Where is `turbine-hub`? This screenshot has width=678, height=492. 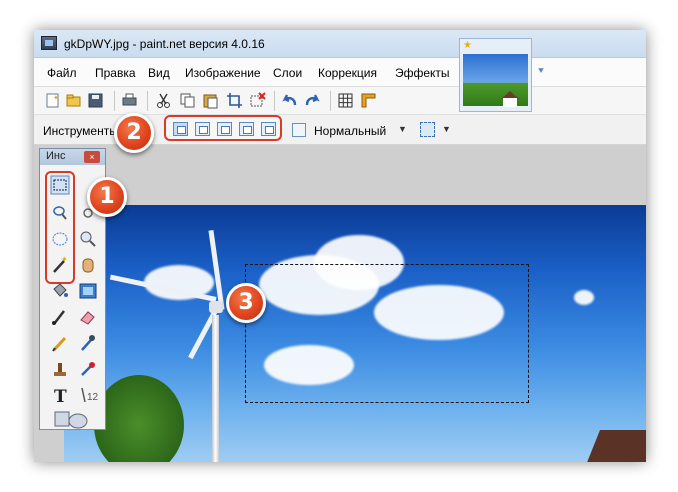
turbine-hub is located at coordinates (216, 307).